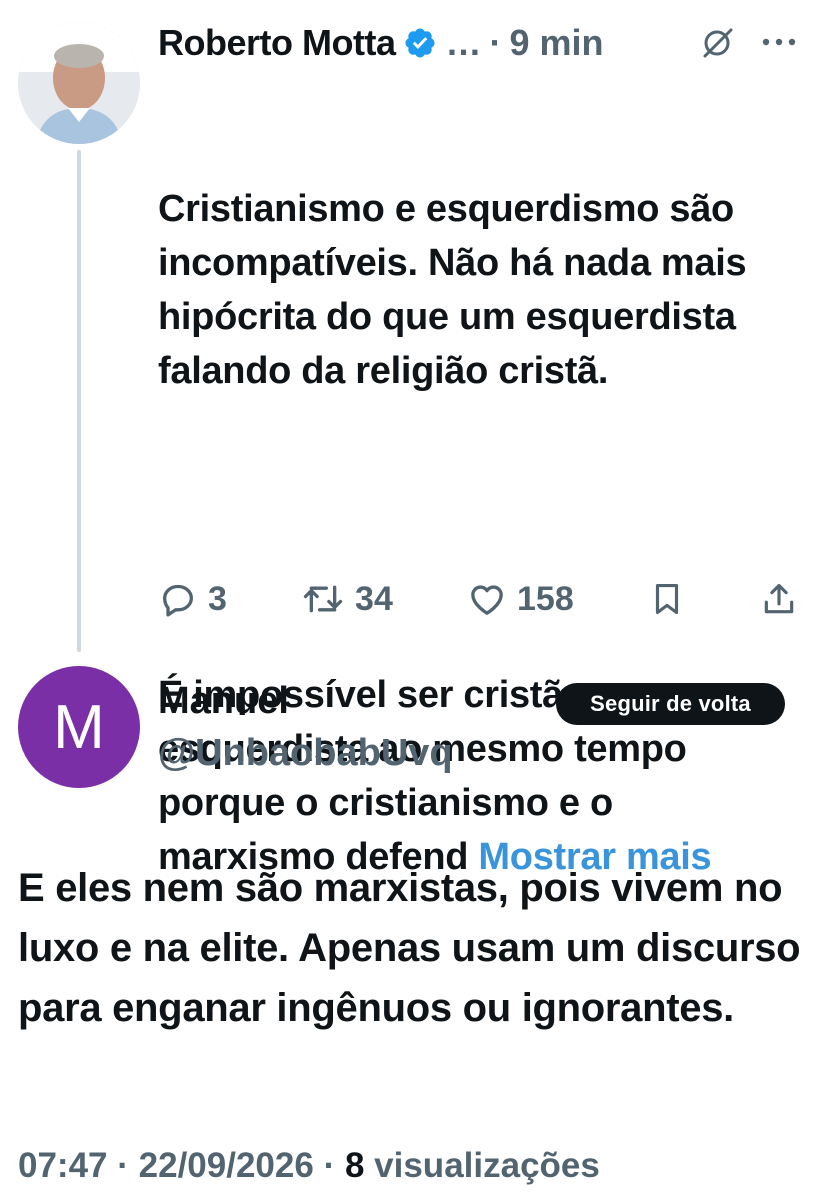 This screenshot has width=817, height=1199. What do you see at coordinates (556, 43) in the screenshot?
I see `parent-time-ago: 9 min` at bounding box center [556, 43].